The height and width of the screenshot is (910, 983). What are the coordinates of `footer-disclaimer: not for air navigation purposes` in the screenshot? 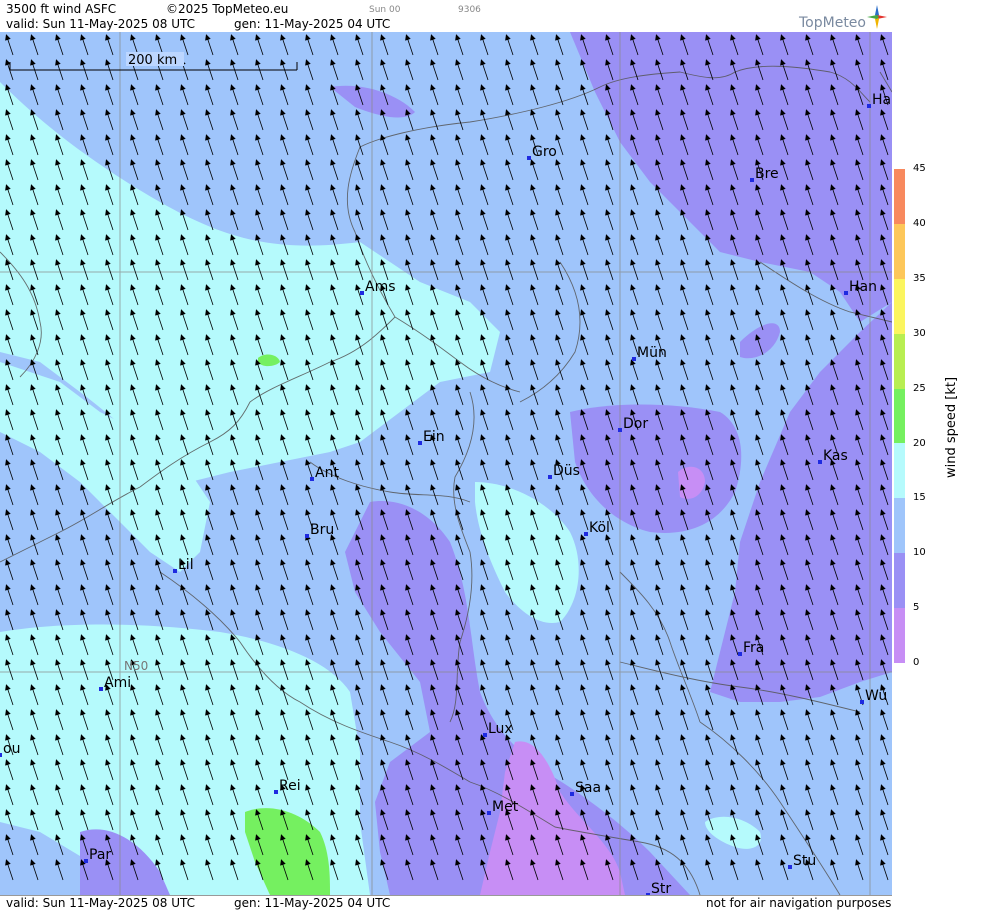 It's located at (799, 903).